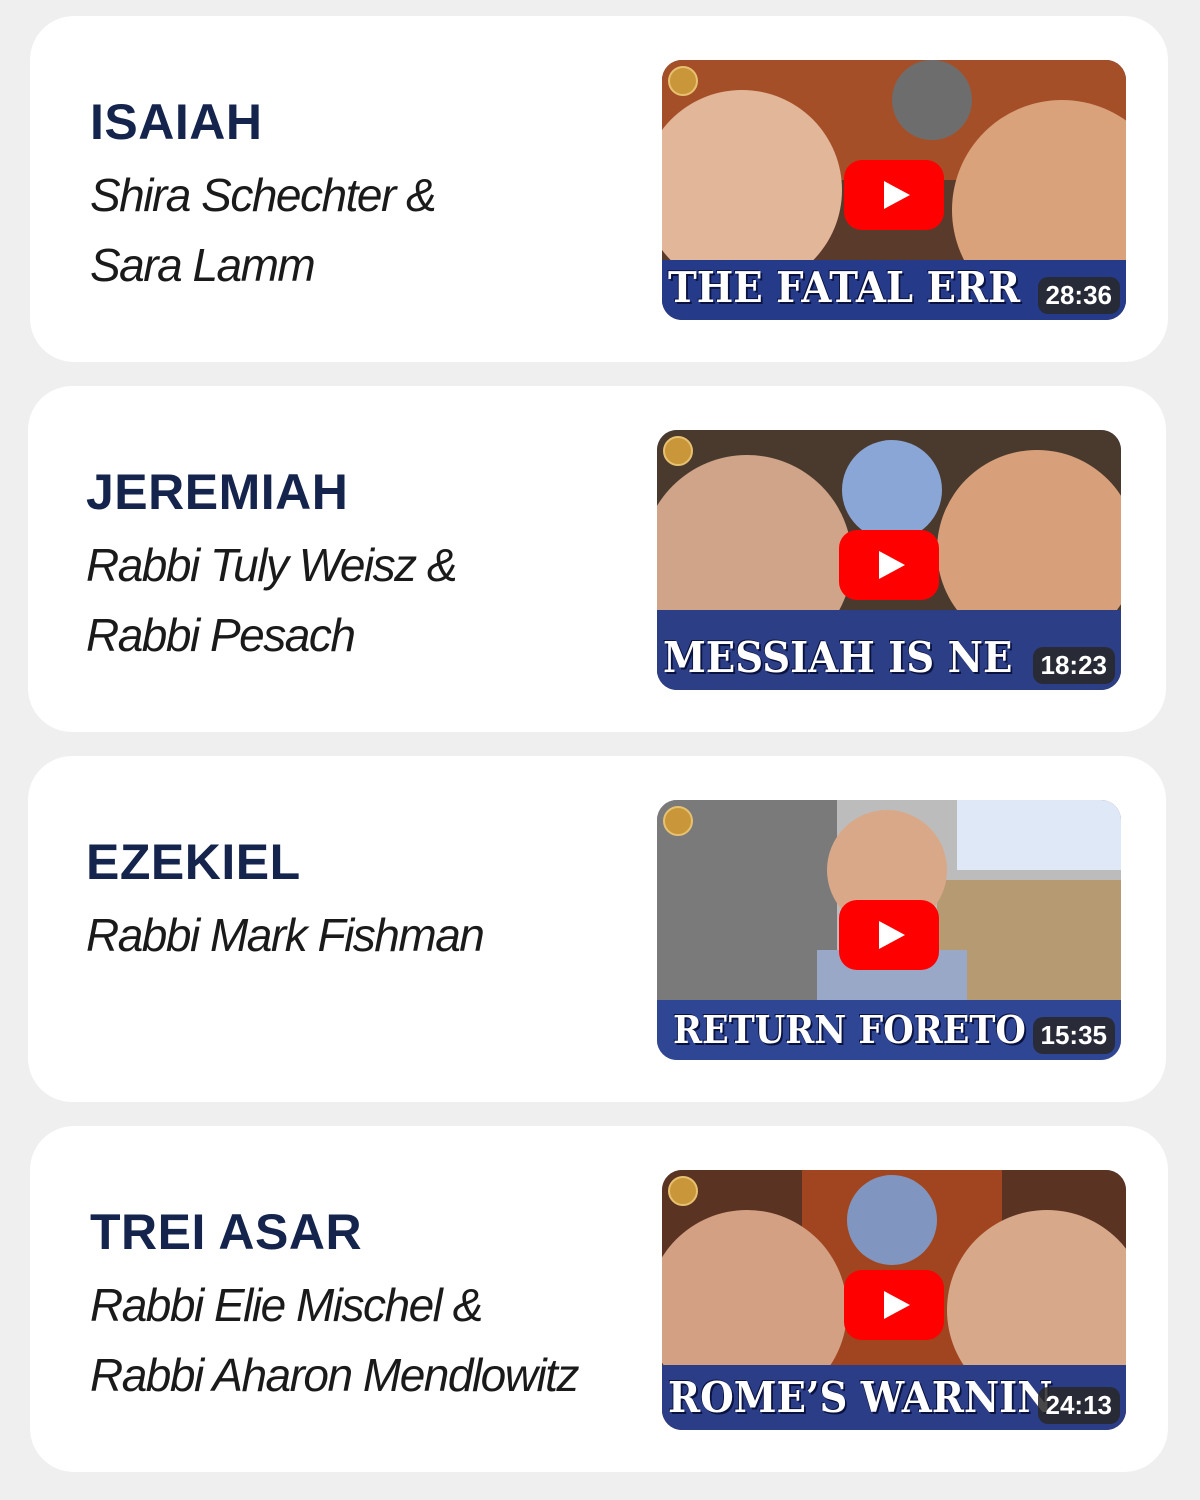 The image size is (1200, 1500). Describe the element at coordinates (226, 1232) in the screenshot. I see `book-title: TREI ASAR` at that location.